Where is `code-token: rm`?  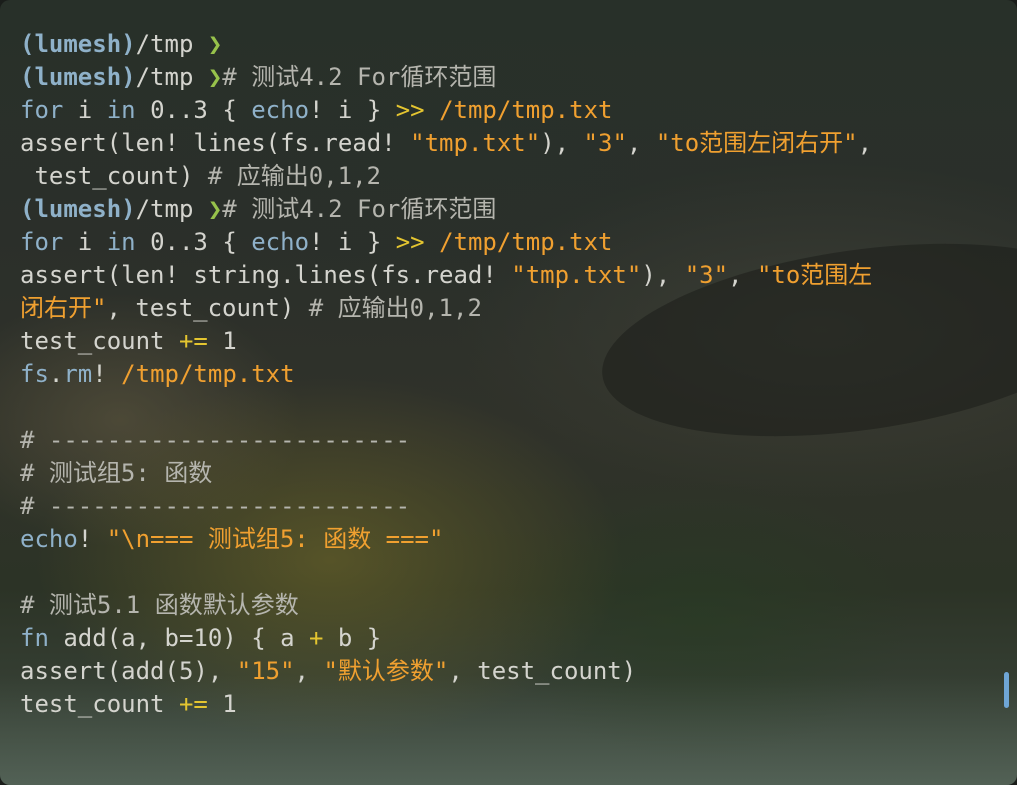
code-token: rm is located at coordinates (78, 374).